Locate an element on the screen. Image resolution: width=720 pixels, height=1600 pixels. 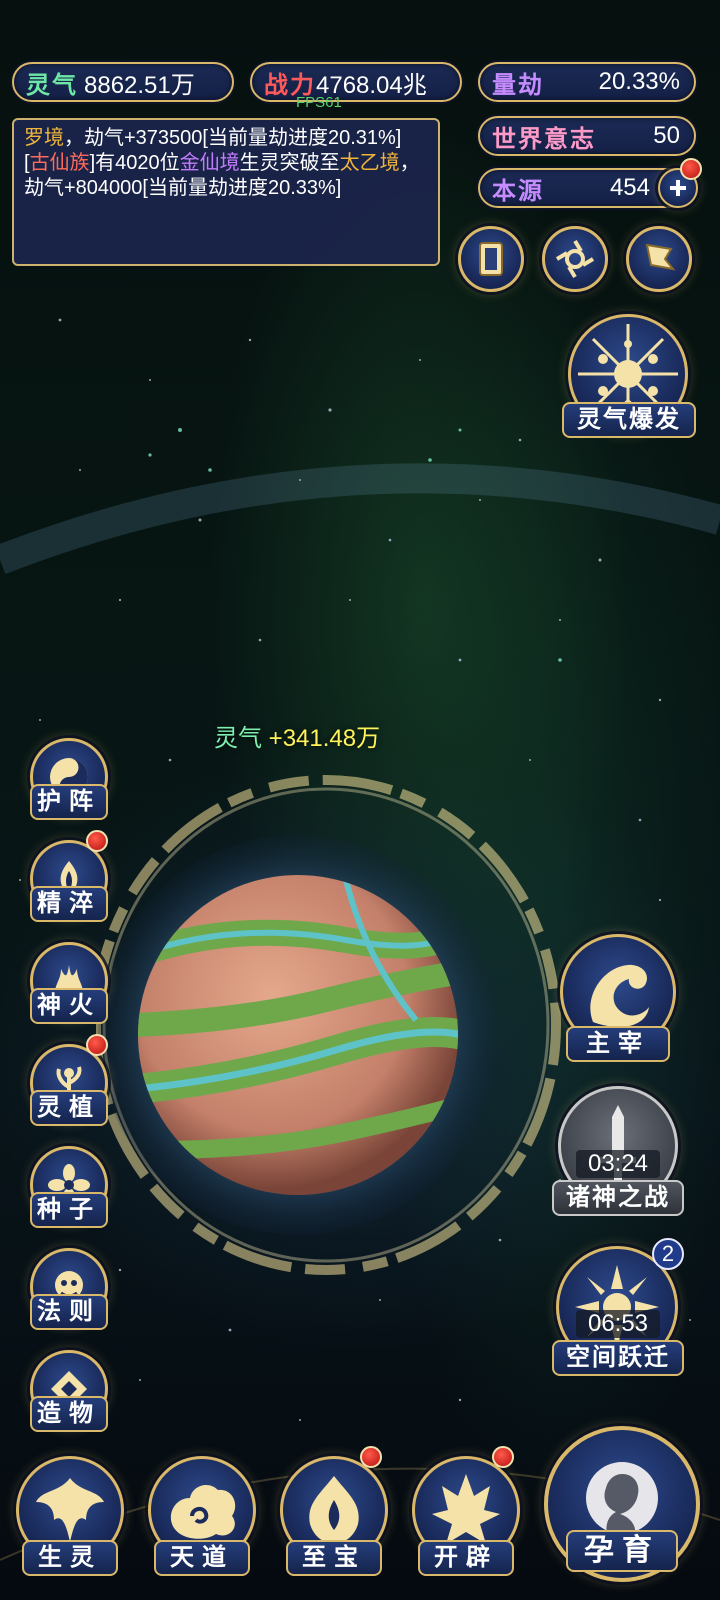
bottom-label-zhi-bao: 至宝 is located at coordinates (334, 1558).